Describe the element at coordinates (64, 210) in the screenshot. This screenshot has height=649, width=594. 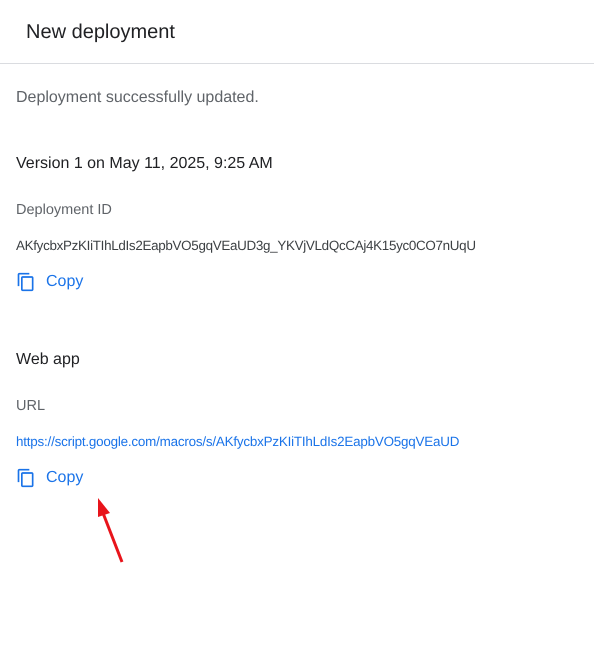
I see `field-label: Deployment ID` at that location.